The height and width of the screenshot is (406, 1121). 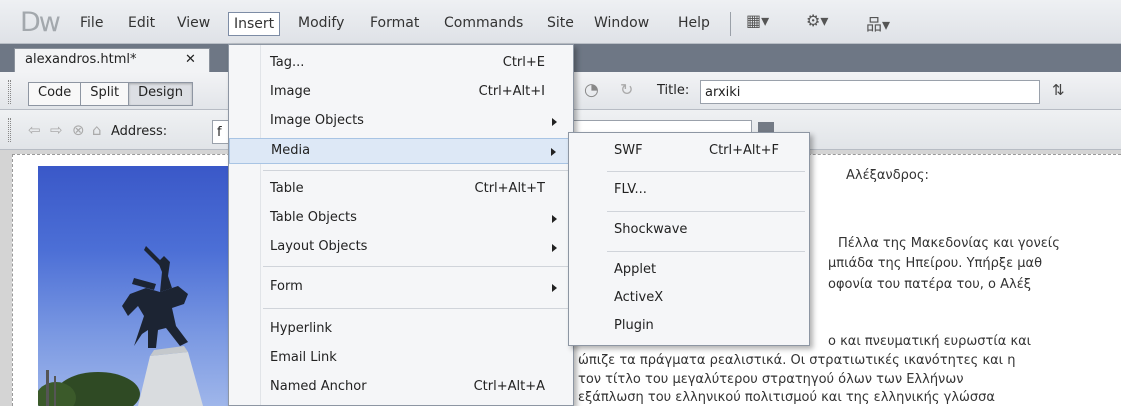 I want to click on submenu-item-label: ActiveX, so click(x=639, y=297).